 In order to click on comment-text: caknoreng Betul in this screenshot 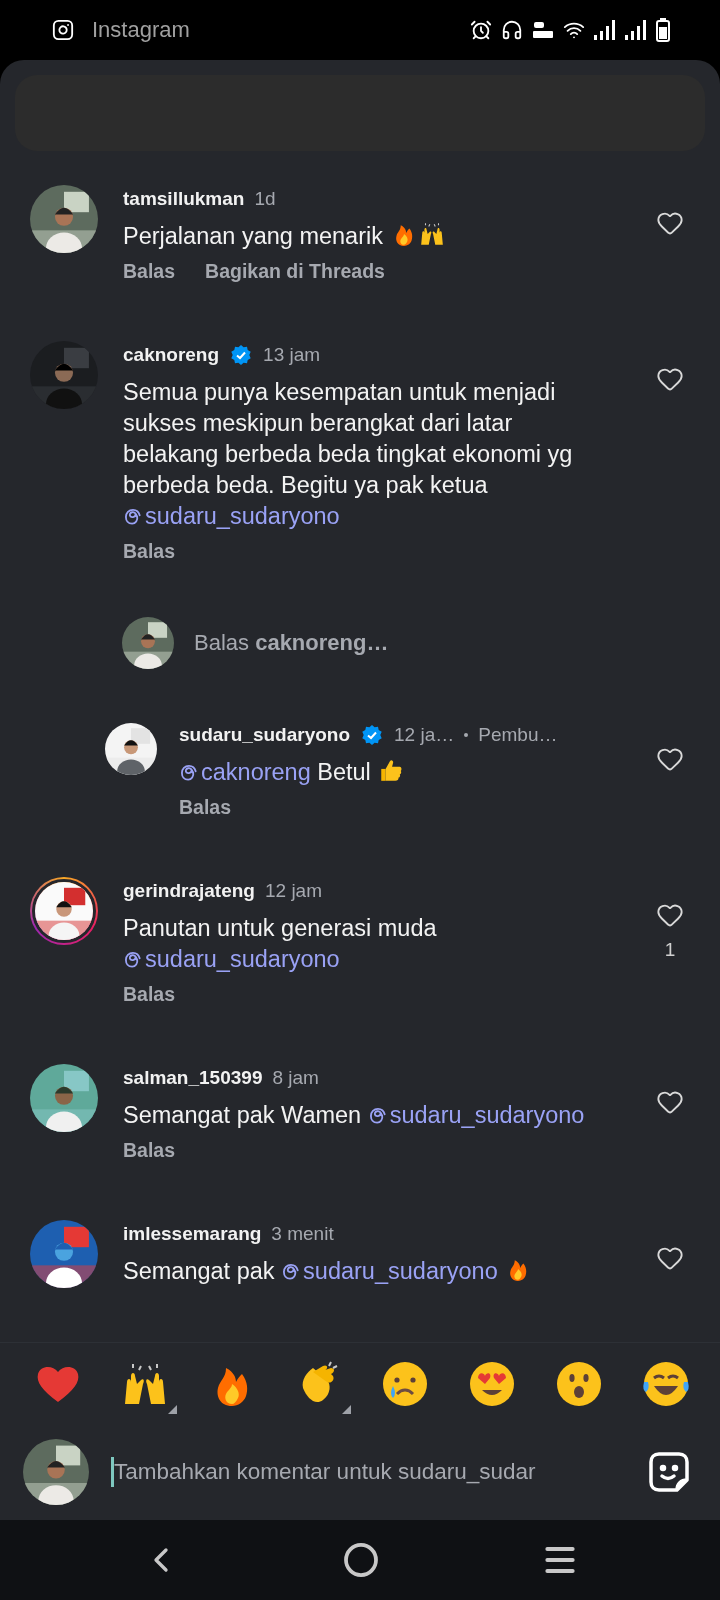, I will do `click(414, 772)`.